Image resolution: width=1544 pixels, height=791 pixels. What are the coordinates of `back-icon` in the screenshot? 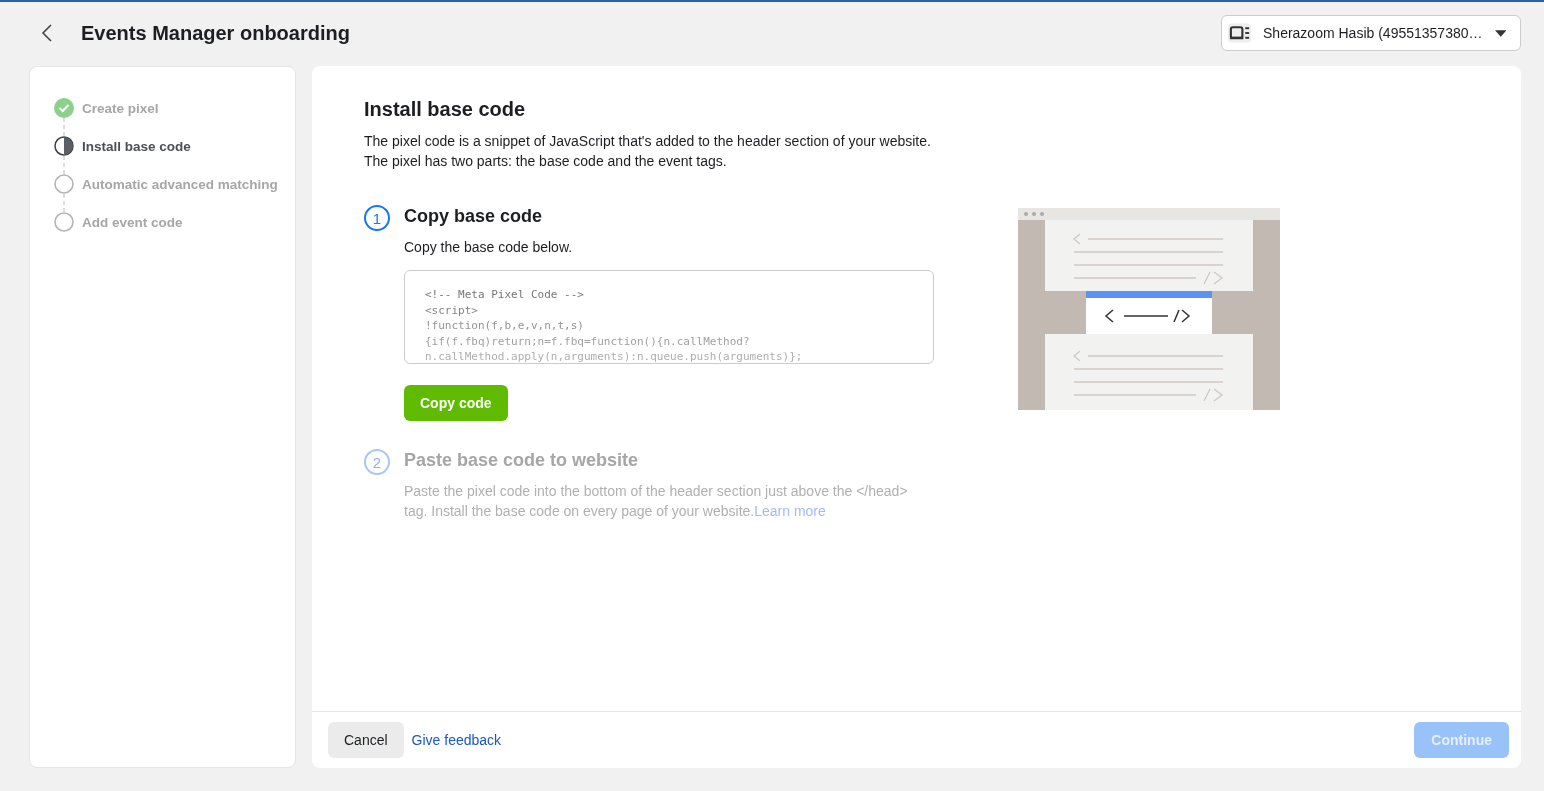 It's located at (47, 33).